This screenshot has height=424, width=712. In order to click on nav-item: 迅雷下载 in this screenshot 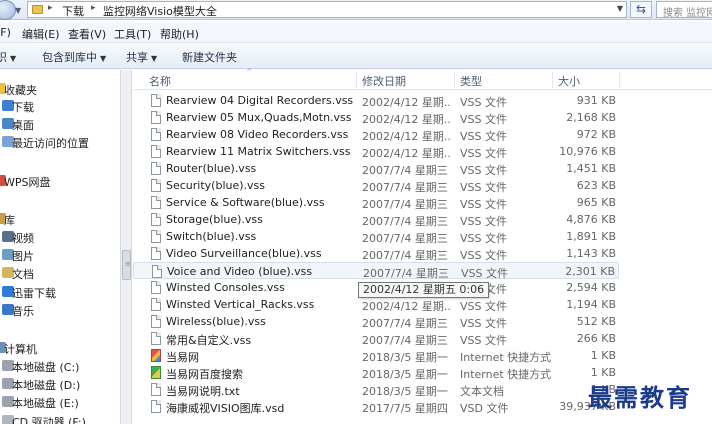, I will do `click(60, 292)`.